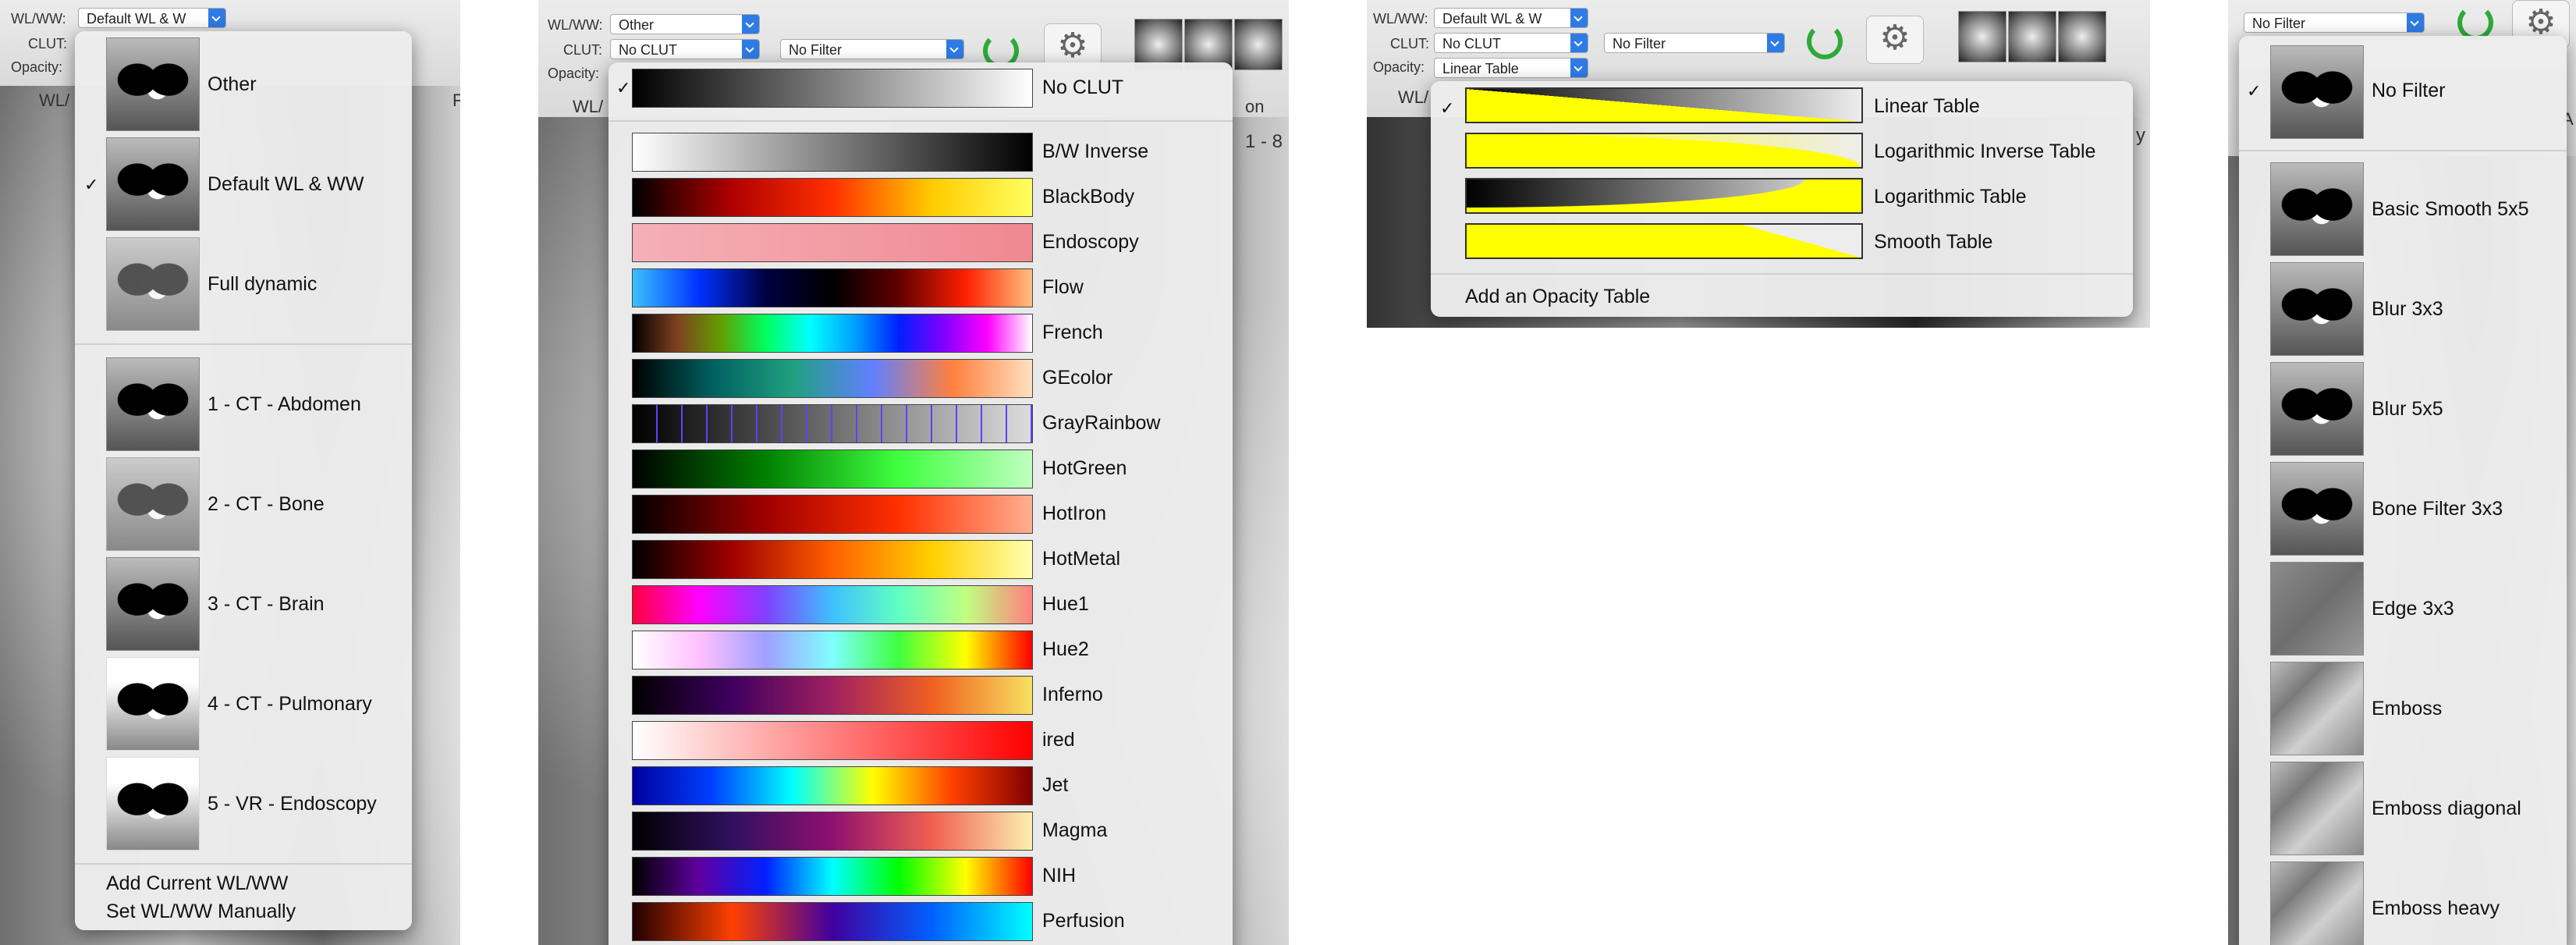  I want to click on menu-item-emboss-diagonal: Emboss diagonal, so click(2446, 809).